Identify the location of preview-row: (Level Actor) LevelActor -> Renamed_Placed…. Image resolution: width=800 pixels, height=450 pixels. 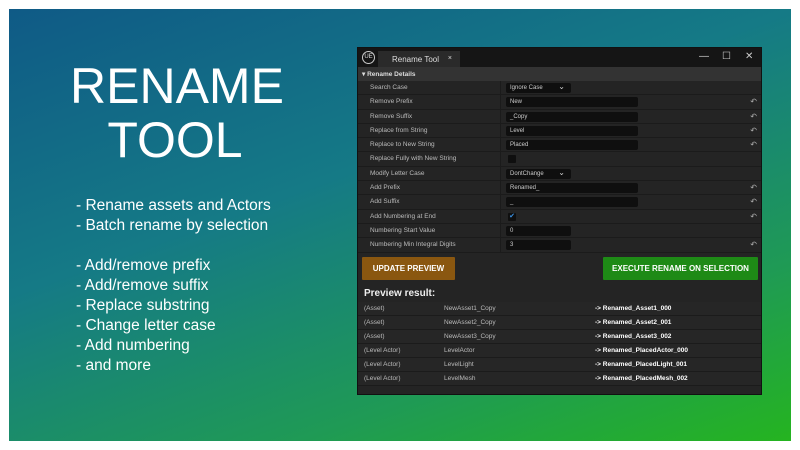
(559, 351).